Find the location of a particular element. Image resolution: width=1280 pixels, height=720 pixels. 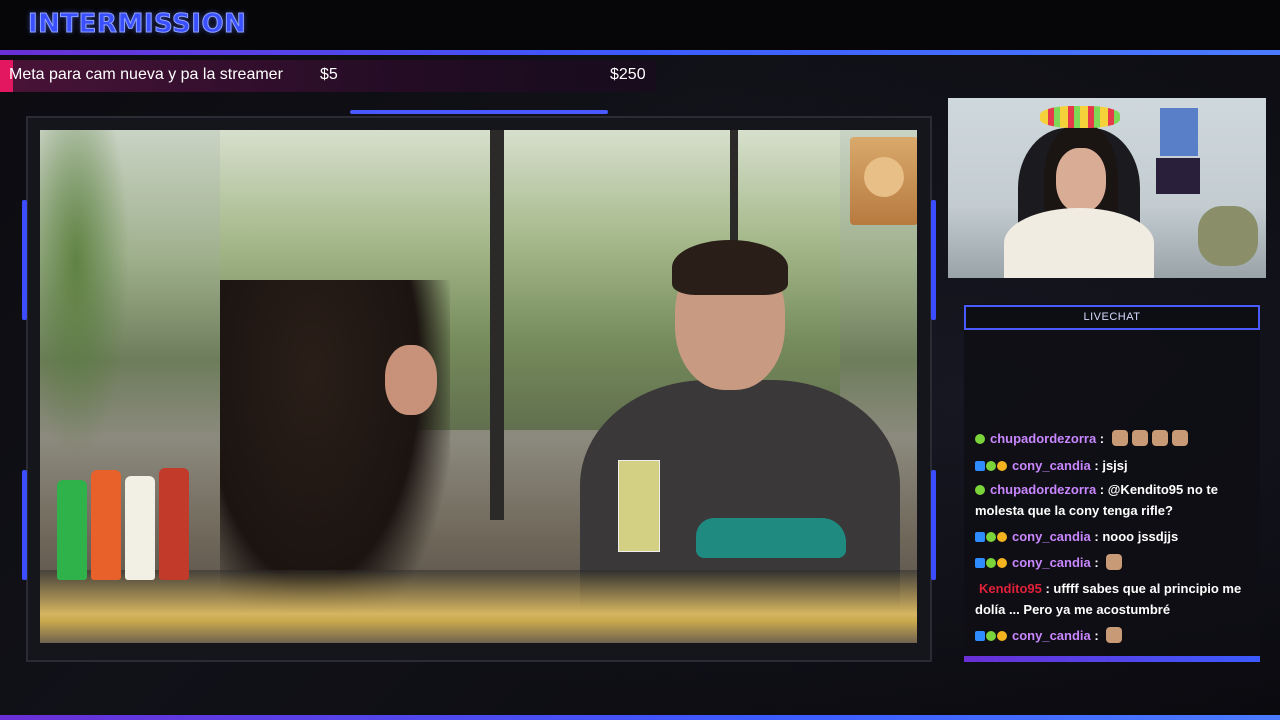

top-bar: INTERMISSION is located at coordinates (640, 26).